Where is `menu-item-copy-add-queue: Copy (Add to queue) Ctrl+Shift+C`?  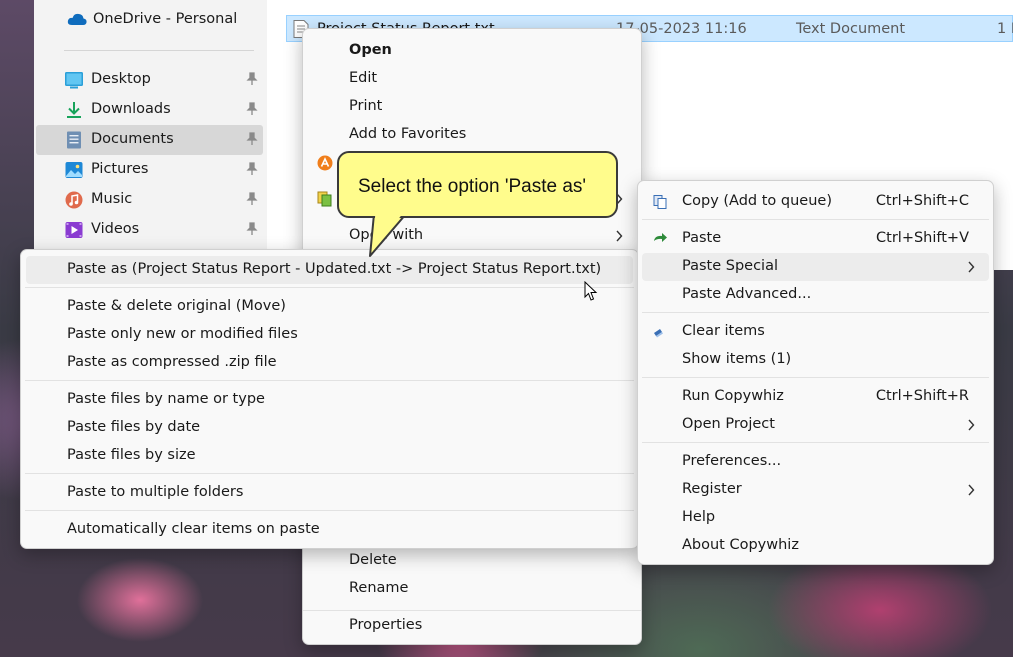 menu-item-copy-add-queue: Copy (Add to queue) Ctrl+Shift+C is located at coordinates (815, 202).